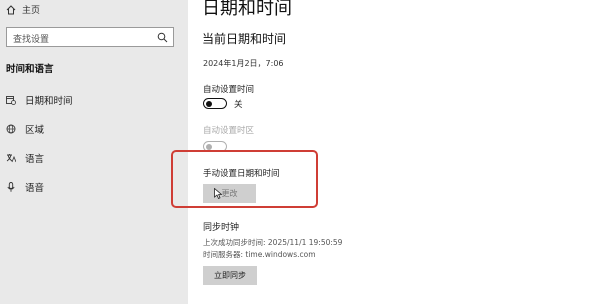  What do you see at coordinates (215, 103) in the screenshot?
I see `auto-time-toggle` at bounding box center [215, 103].